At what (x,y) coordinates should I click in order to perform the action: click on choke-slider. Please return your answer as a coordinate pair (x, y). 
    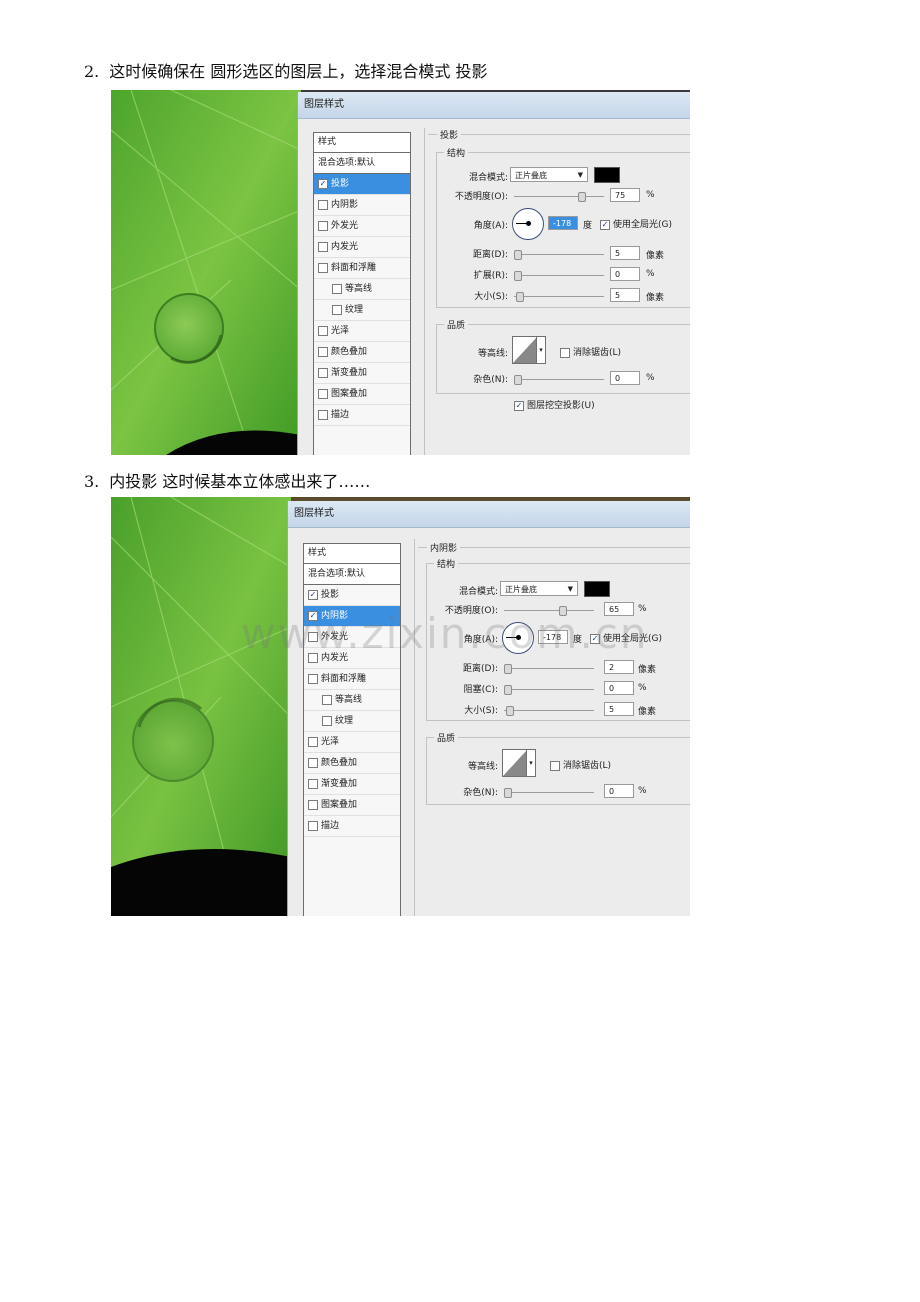
    Looking at the image, I should click on (549, 690).